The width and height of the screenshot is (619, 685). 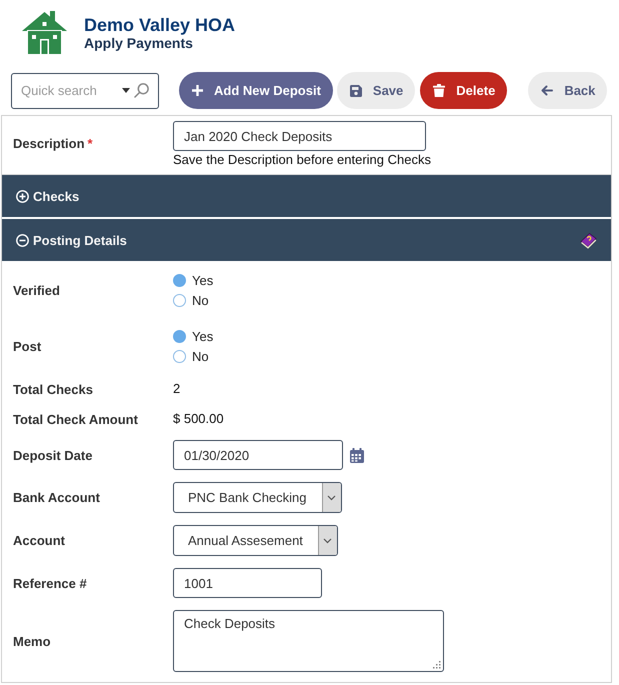 What do you see at coordinates (75, 419) in the screenshot?
I see `field-label: Total Check Amount` at bounding box center [75, 419].